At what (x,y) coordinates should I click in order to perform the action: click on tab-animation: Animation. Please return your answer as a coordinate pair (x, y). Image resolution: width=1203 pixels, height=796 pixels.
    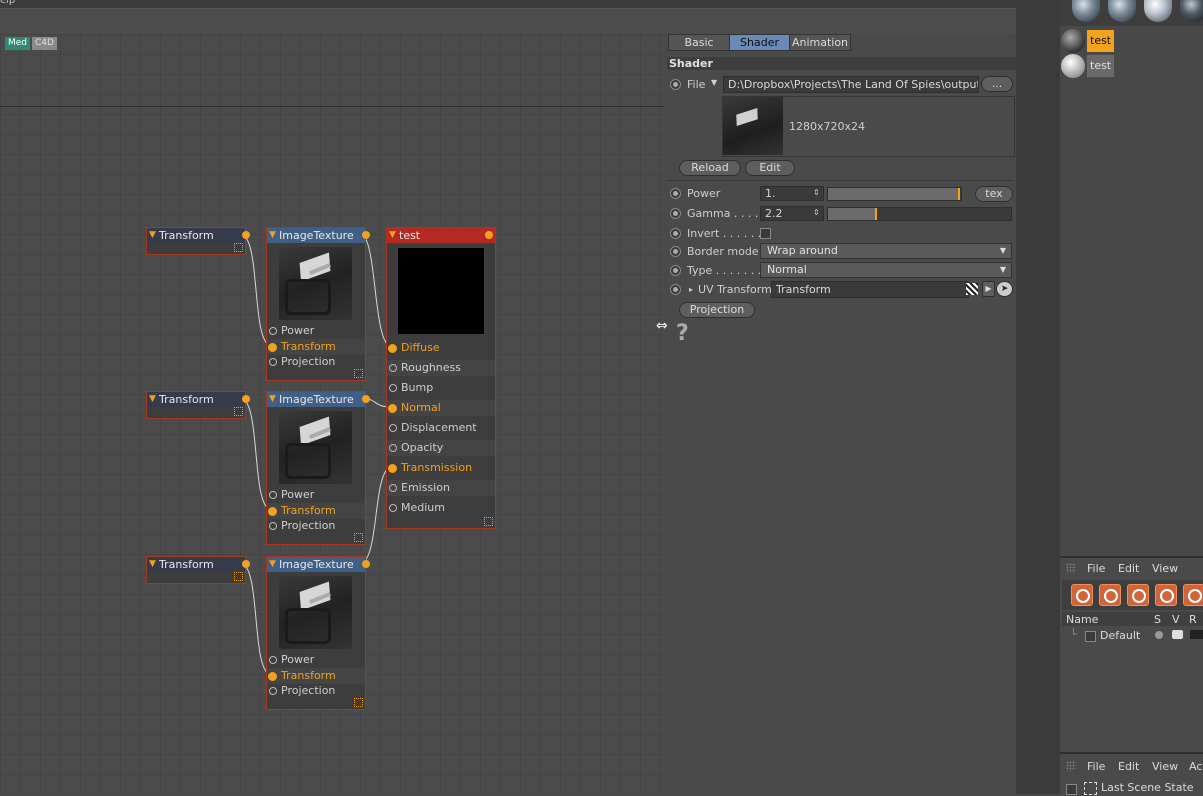
    Looking at the image, I should click on (820, 42).